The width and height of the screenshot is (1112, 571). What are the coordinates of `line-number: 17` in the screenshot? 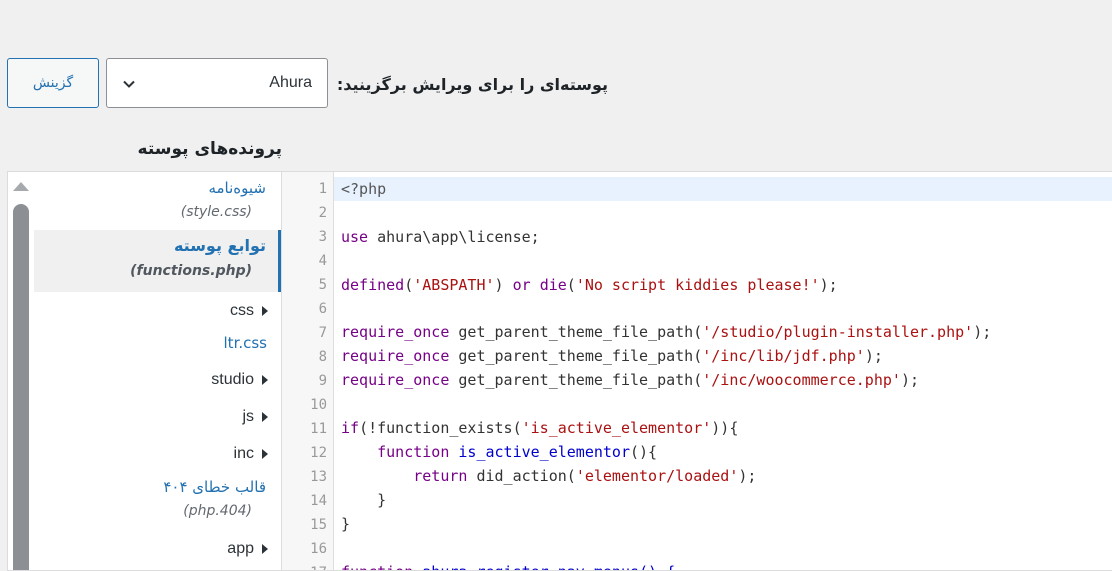 It's located at (307, 565).